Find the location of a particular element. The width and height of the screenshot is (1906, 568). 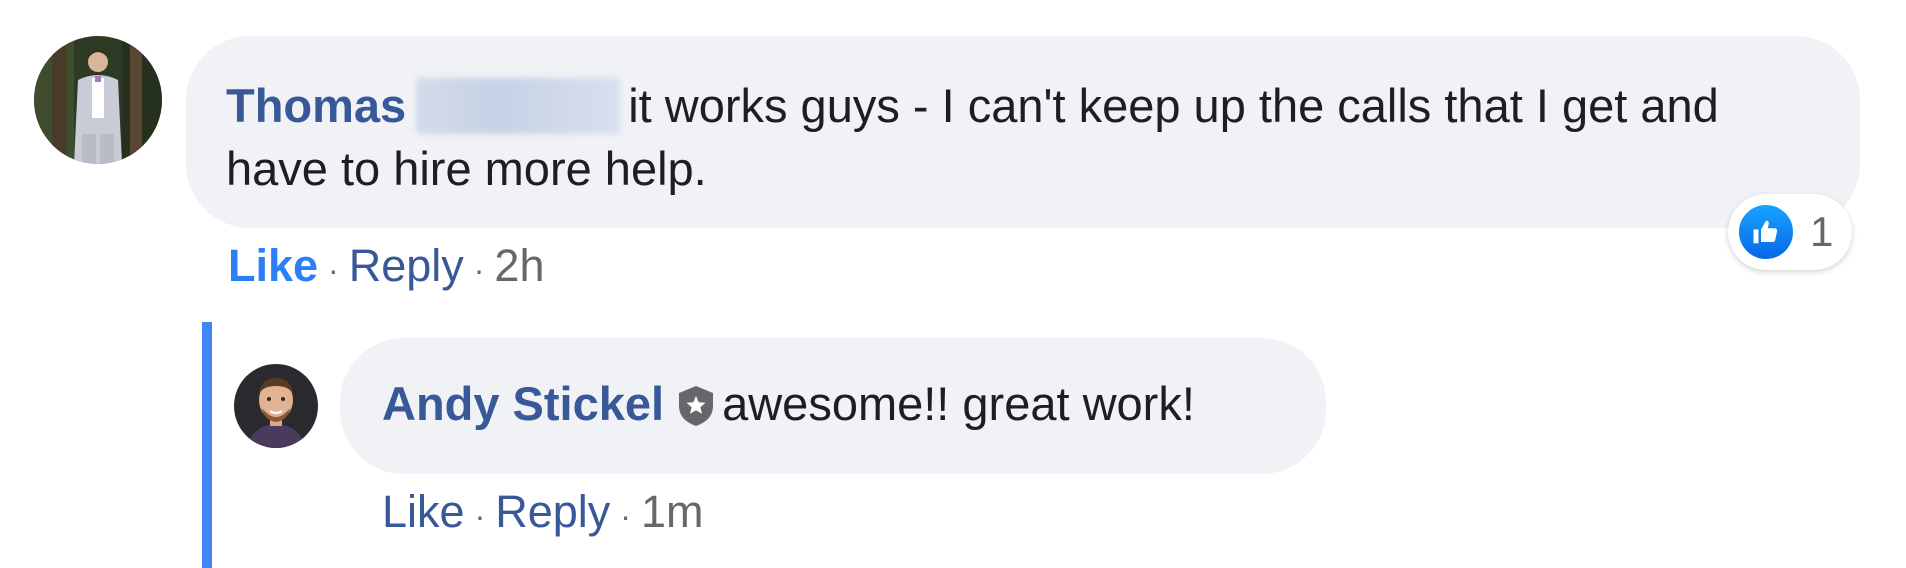

thumbs-up-icon is located at coordinates (1766, 232).